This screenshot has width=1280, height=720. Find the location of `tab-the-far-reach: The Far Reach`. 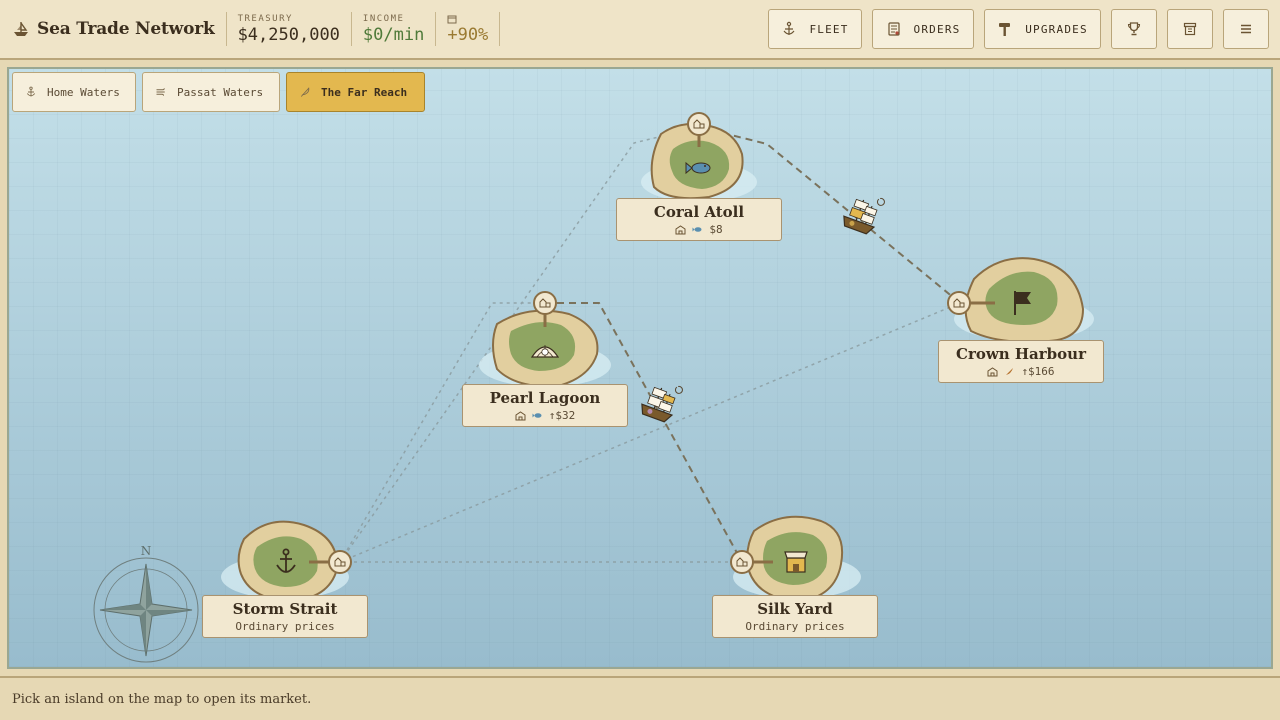

tab-the-far-reach: The Far Reach is located at coordinates (355, 92).